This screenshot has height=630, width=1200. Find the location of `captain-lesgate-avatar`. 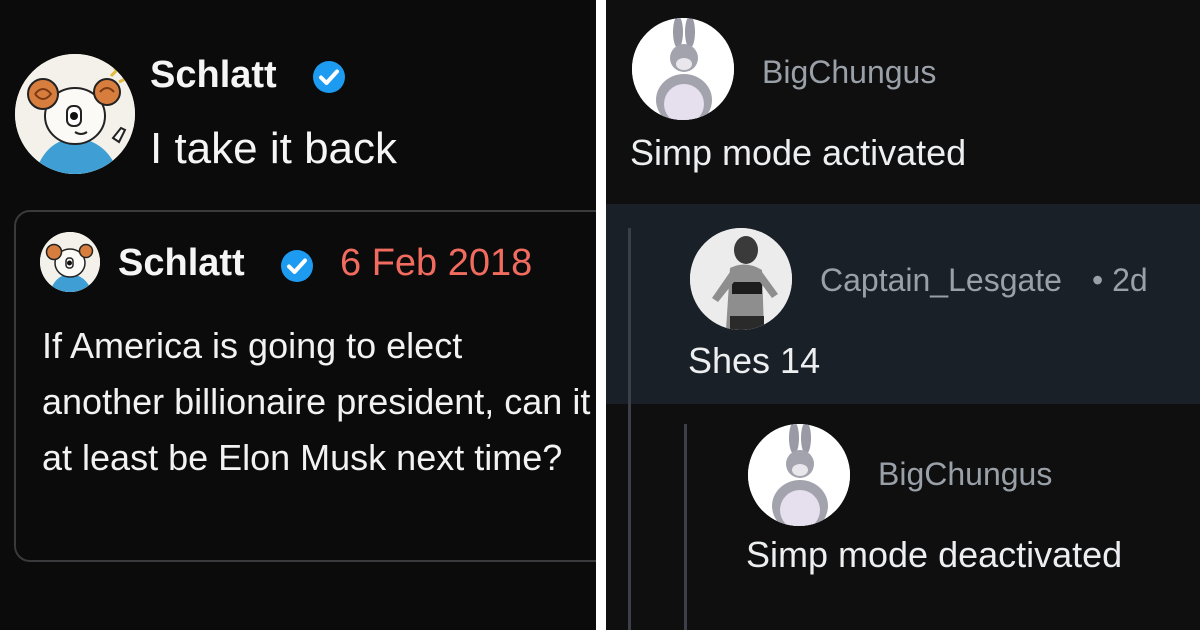

captain-lesgate-avatar is located at coordinates (741, 279).